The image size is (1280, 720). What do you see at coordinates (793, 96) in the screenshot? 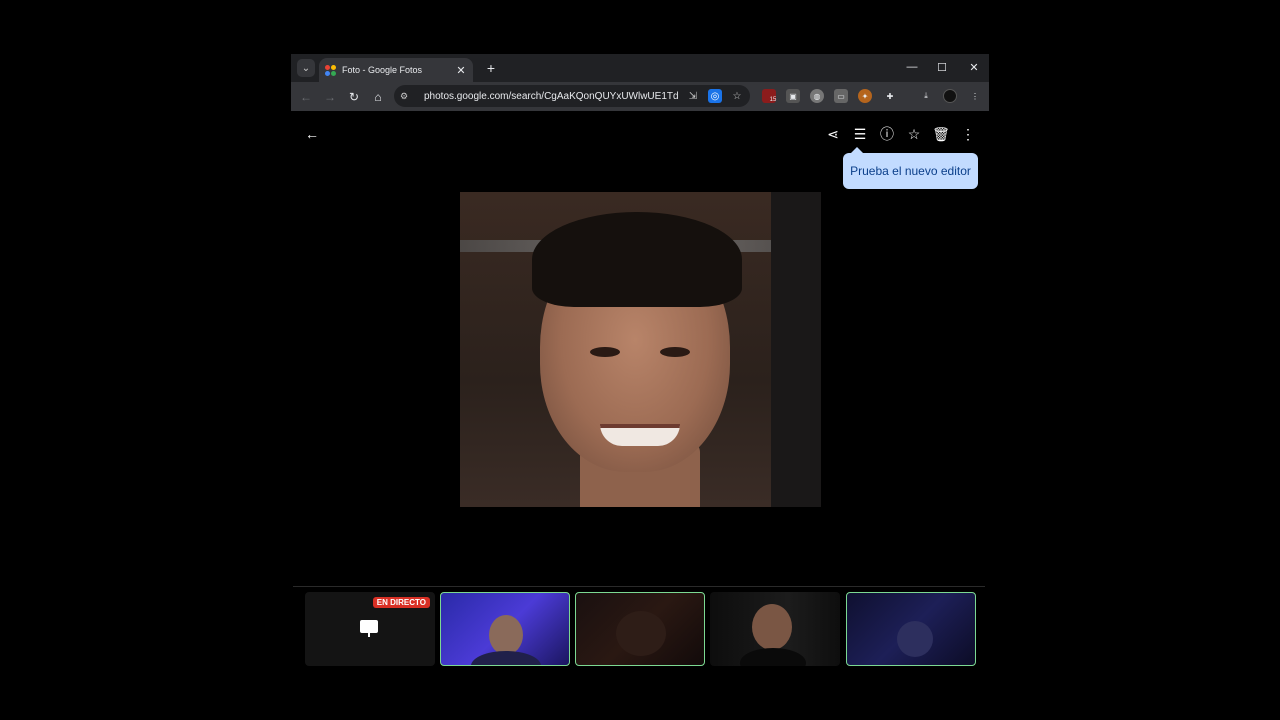
I see `extension-glasses-icon: ▣` at bounding box center [793, 96].